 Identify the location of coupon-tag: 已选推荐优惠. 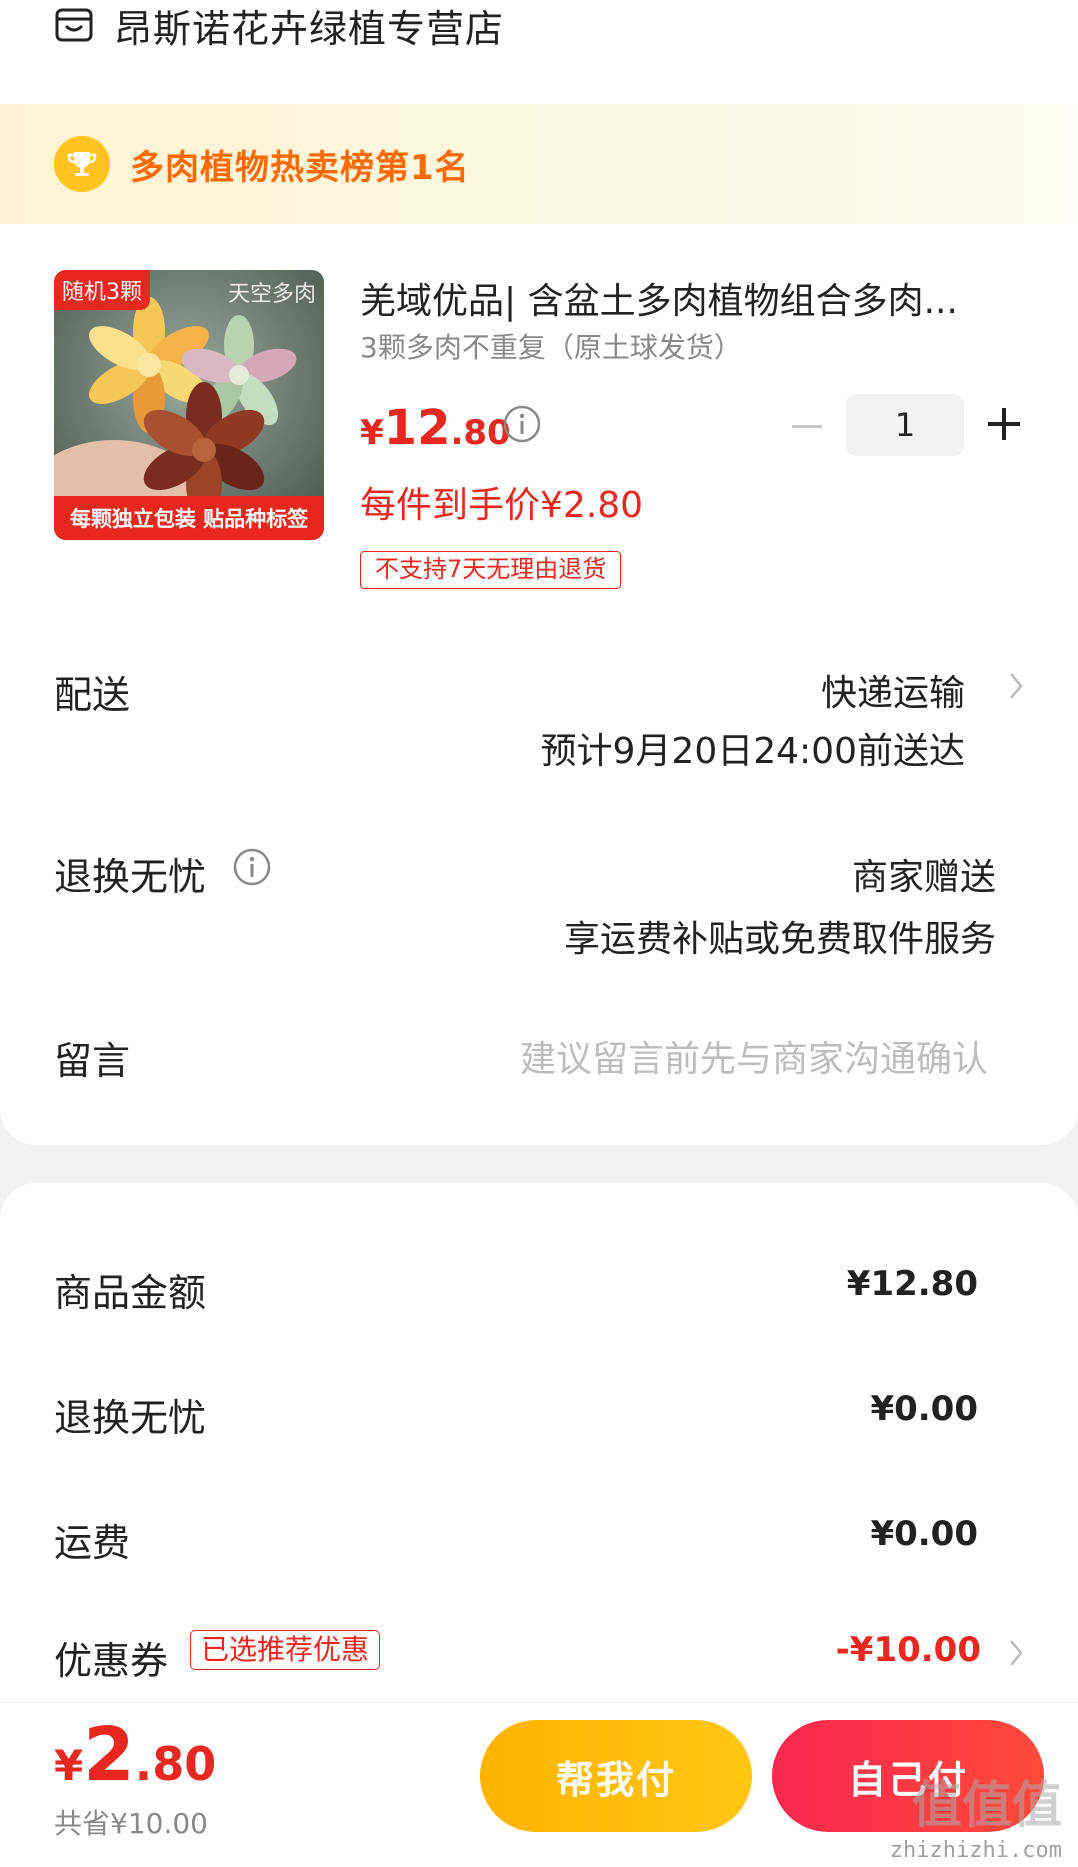
(285, 1650).